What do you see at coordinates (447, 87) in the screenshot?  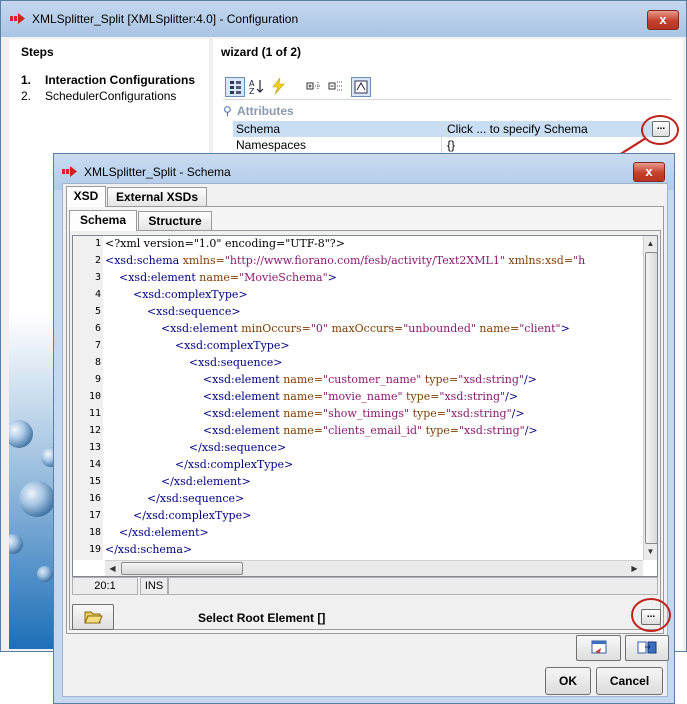 I see `property-toolbar: A Z` at bounding box center [447, 87].